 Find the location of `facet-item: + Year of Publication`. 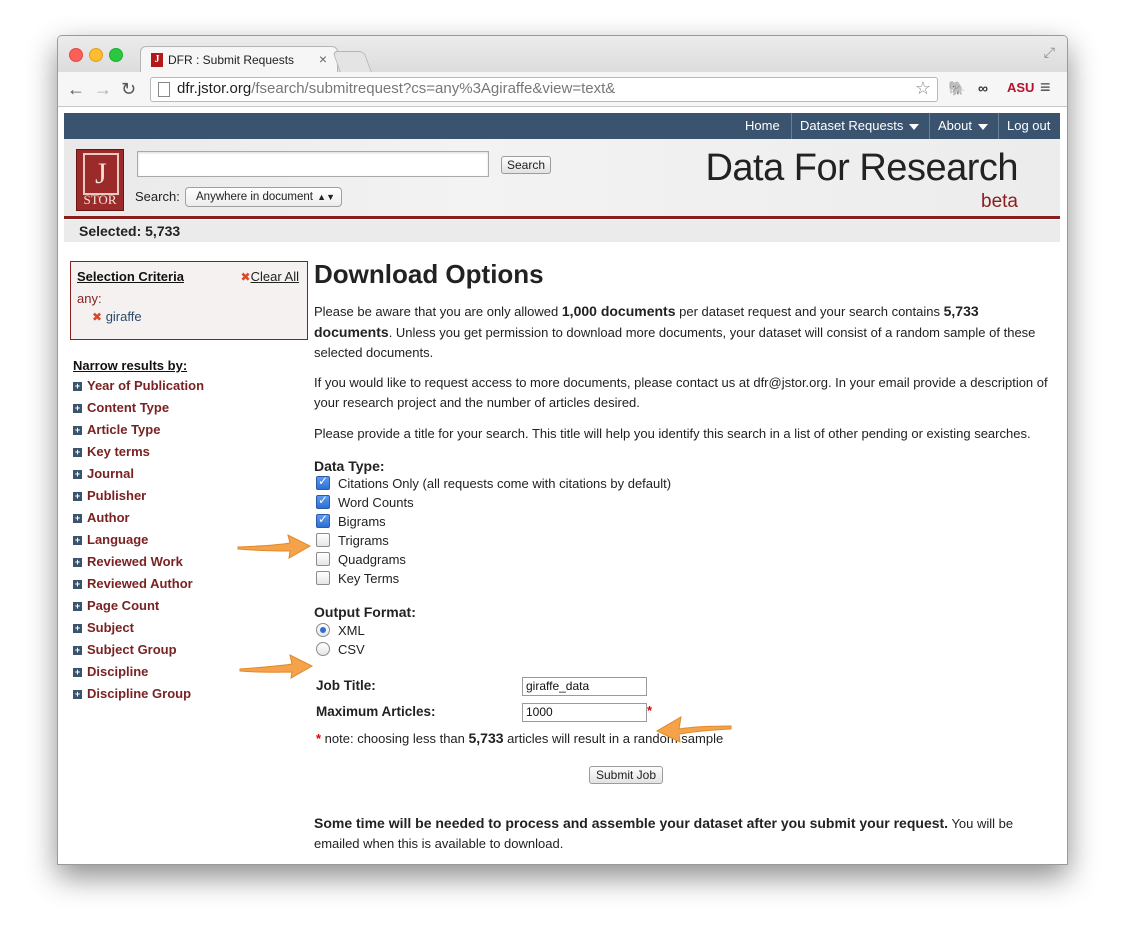

facet-item: + Year of Publication is located at coordinates (138, 389).